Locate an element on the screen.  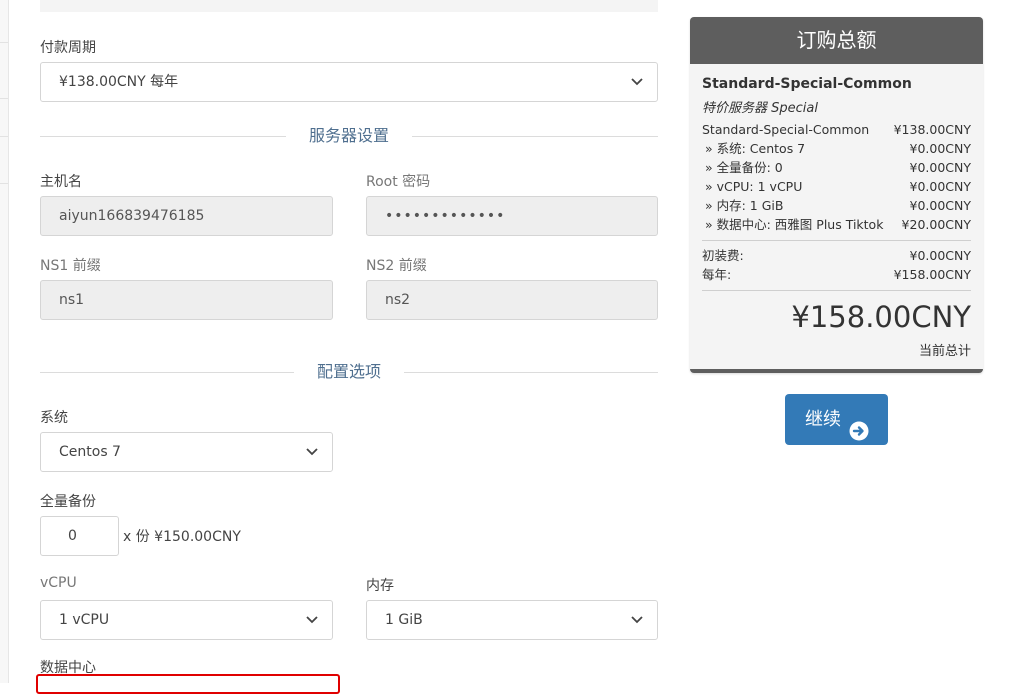
summary-line-label: 每年: is located at coordinates (717, 274).